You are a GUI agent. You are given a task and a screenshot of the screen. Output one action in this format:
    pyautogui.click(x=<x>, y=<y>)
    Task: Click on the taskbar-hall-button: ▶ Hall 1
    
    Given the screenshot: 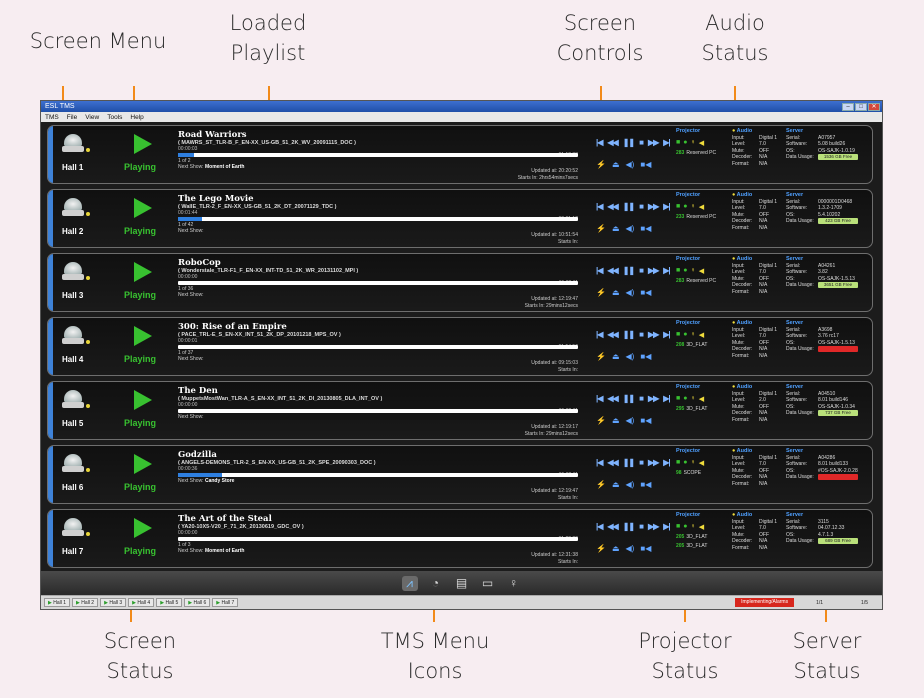 What is the action you would take?
    pyautogui.click(x=57, y=602)
    